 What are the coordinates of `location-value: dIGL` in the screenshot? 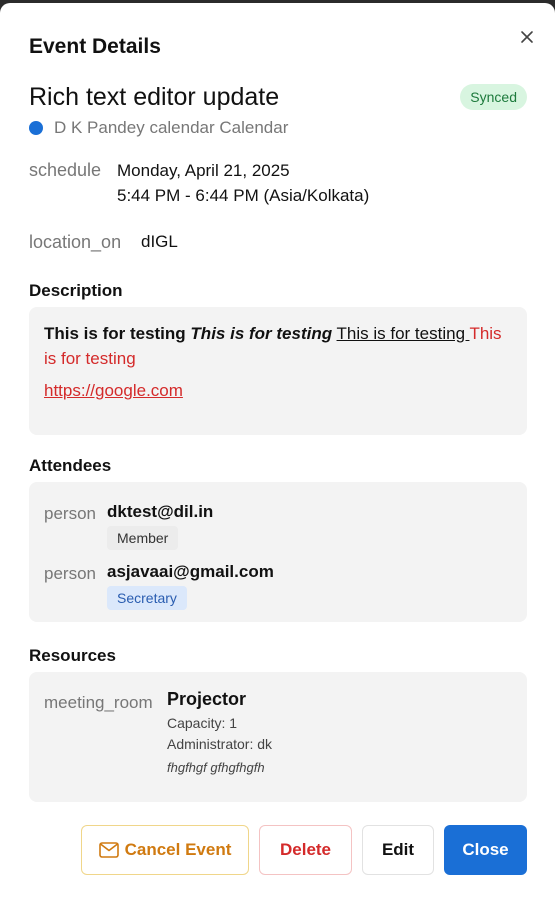 It's located at (159, 241).